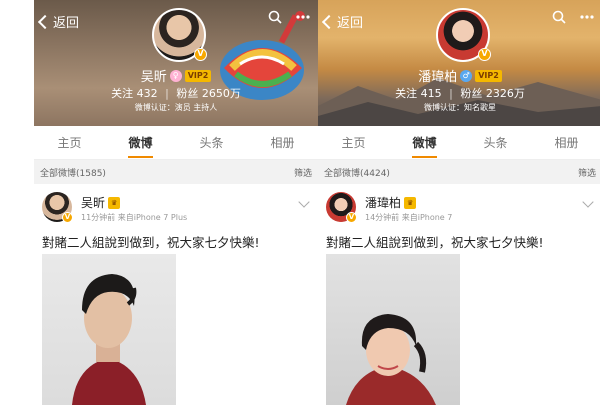 Image resolution: width=600 pixels, height=405 pixels. I want to click on post-author: 吴昕, so click(93, 202).